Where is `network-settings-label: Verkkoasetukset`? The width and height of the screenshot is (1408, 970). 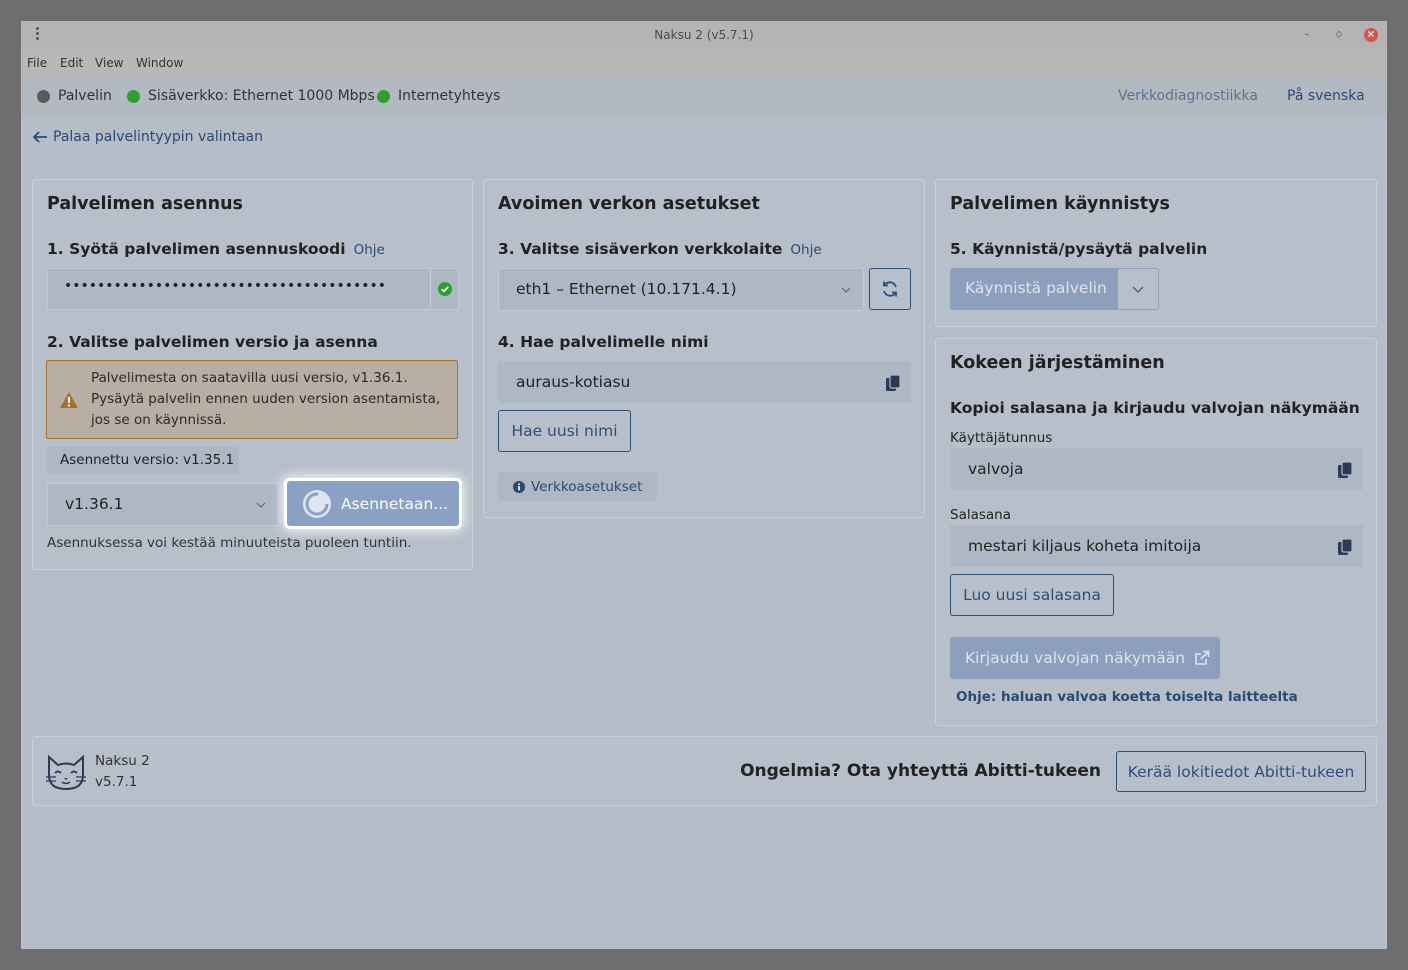
network-settings-label: Verkkoasetukset is located at coordinates (587, 486).